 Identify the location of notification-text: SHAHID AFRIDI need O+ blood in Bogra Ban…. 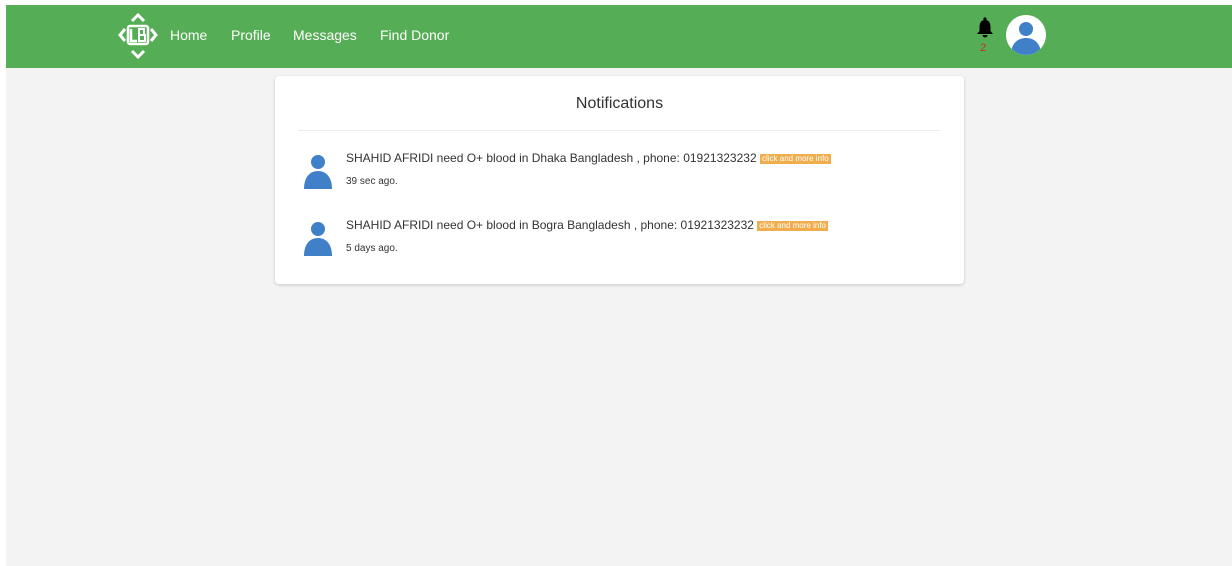
(587, 225).